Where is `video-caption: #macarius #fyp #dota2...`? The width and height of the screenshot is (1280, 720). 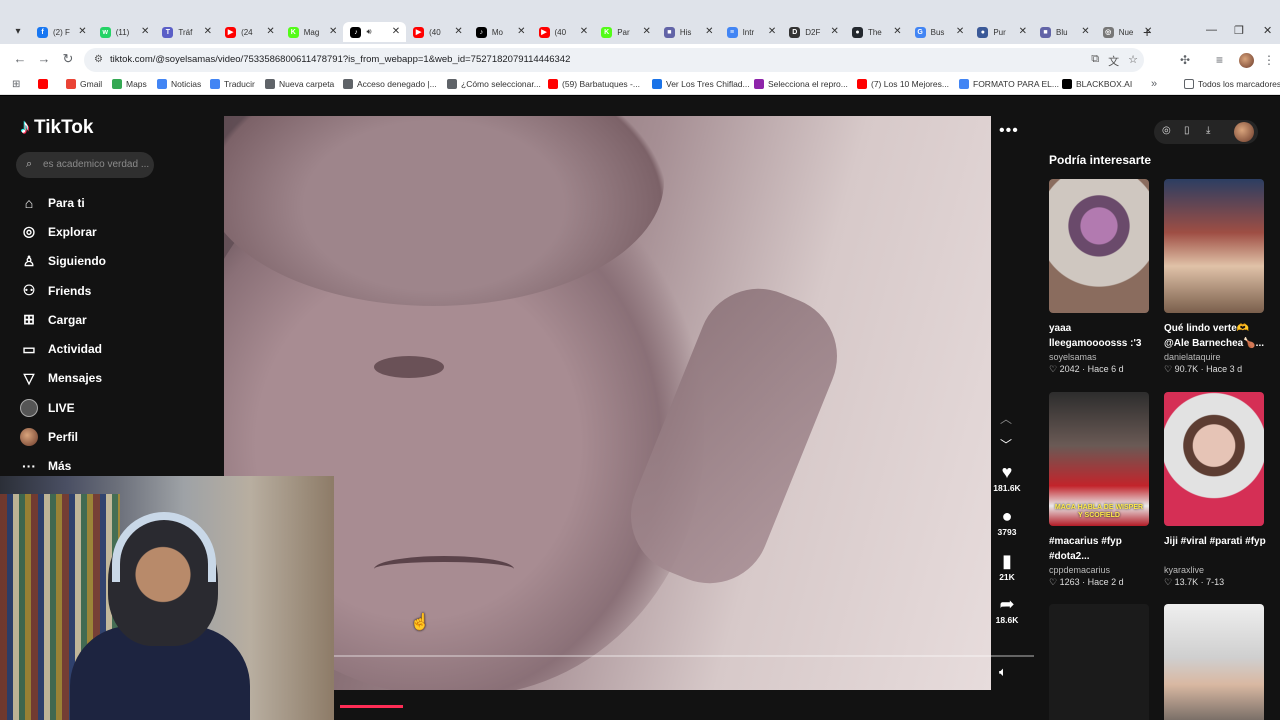
video-caption: #macarius #fyp #dota2... is located at coordinates (1100, 549).